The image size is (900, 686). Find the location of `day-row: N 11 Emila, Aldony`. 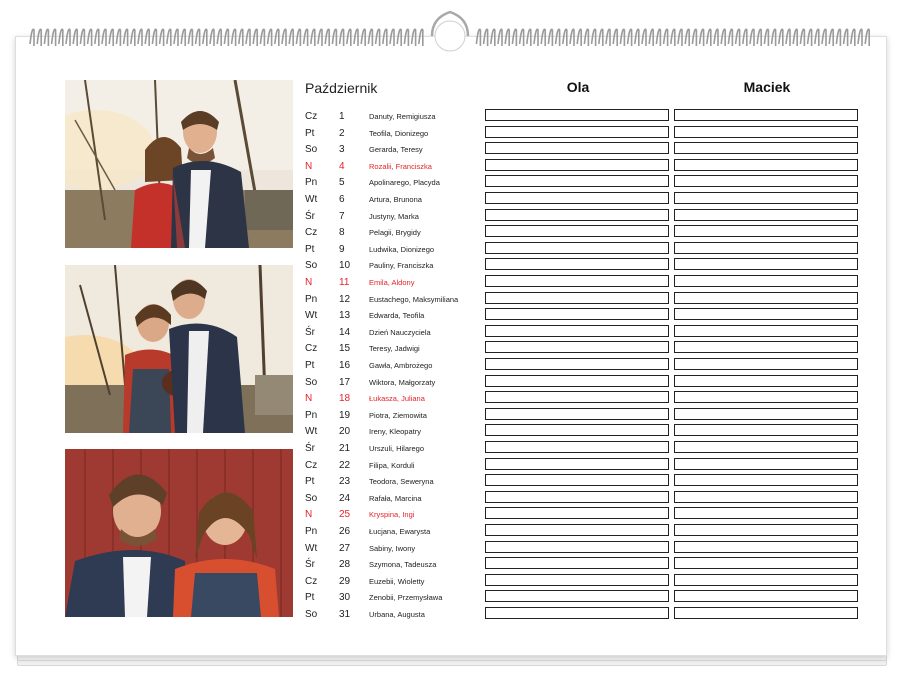

day-row: N 11 Emila, Aldony is located at coordinates (585, 283).